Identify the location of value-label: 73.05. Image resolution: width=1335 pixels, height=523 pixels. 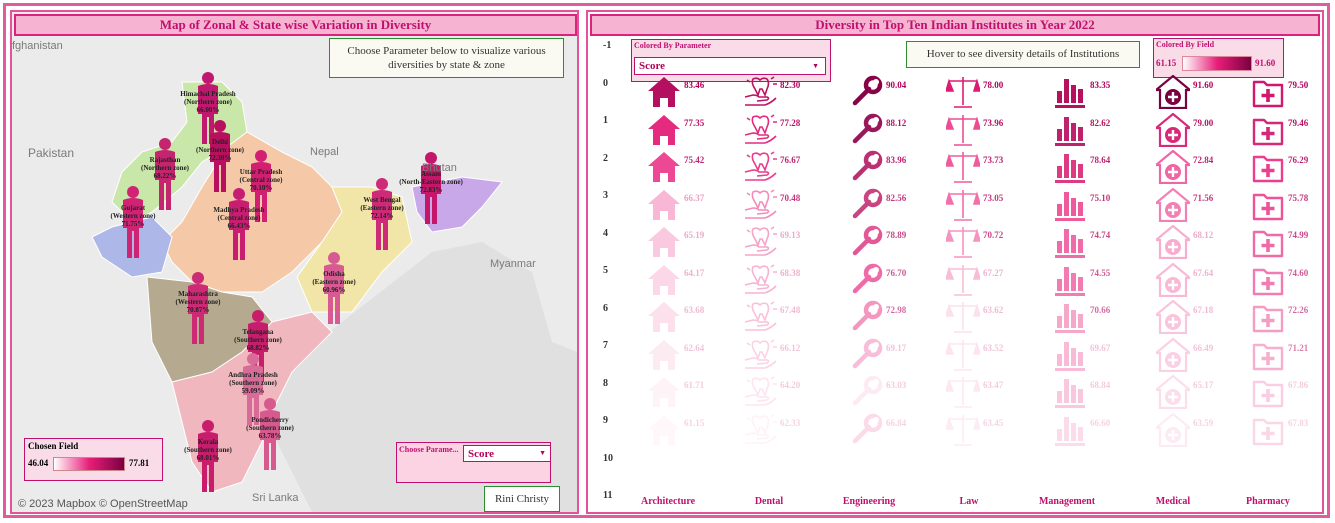
(993, 197).